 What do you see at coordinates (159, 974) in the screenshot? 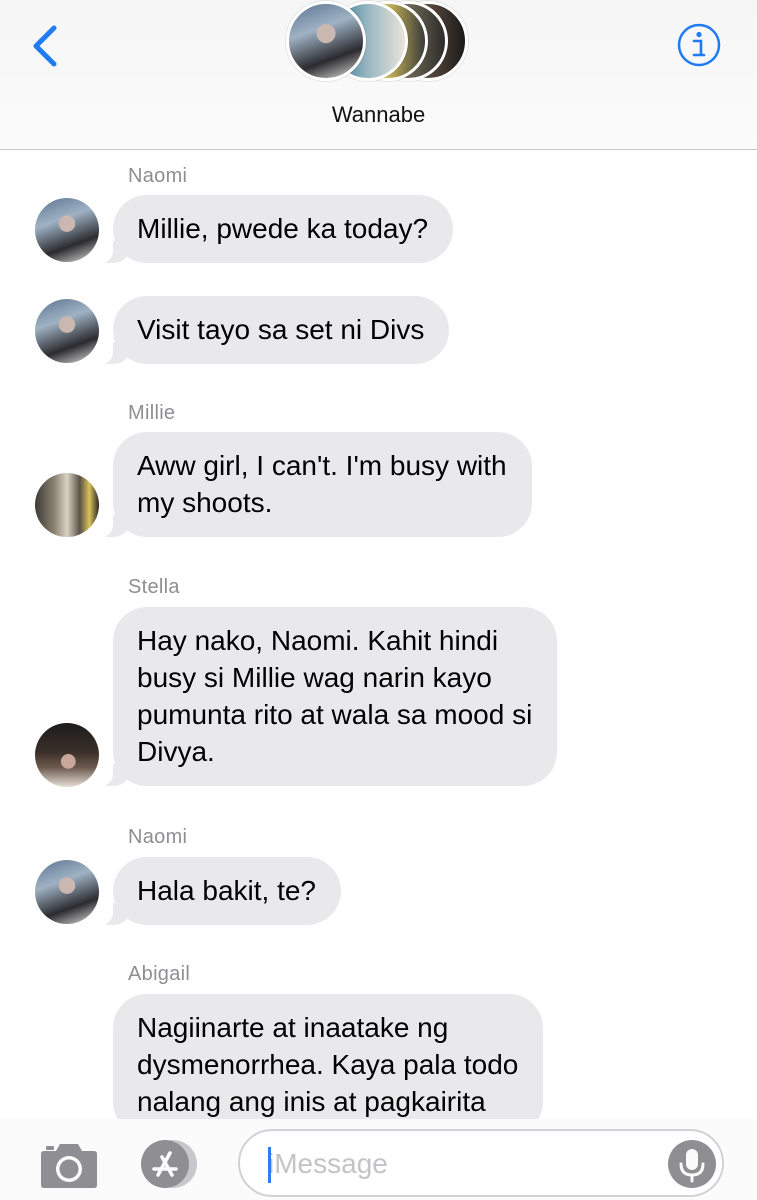
I see `sender-name: Abigail` at bounding box center [159, 974].